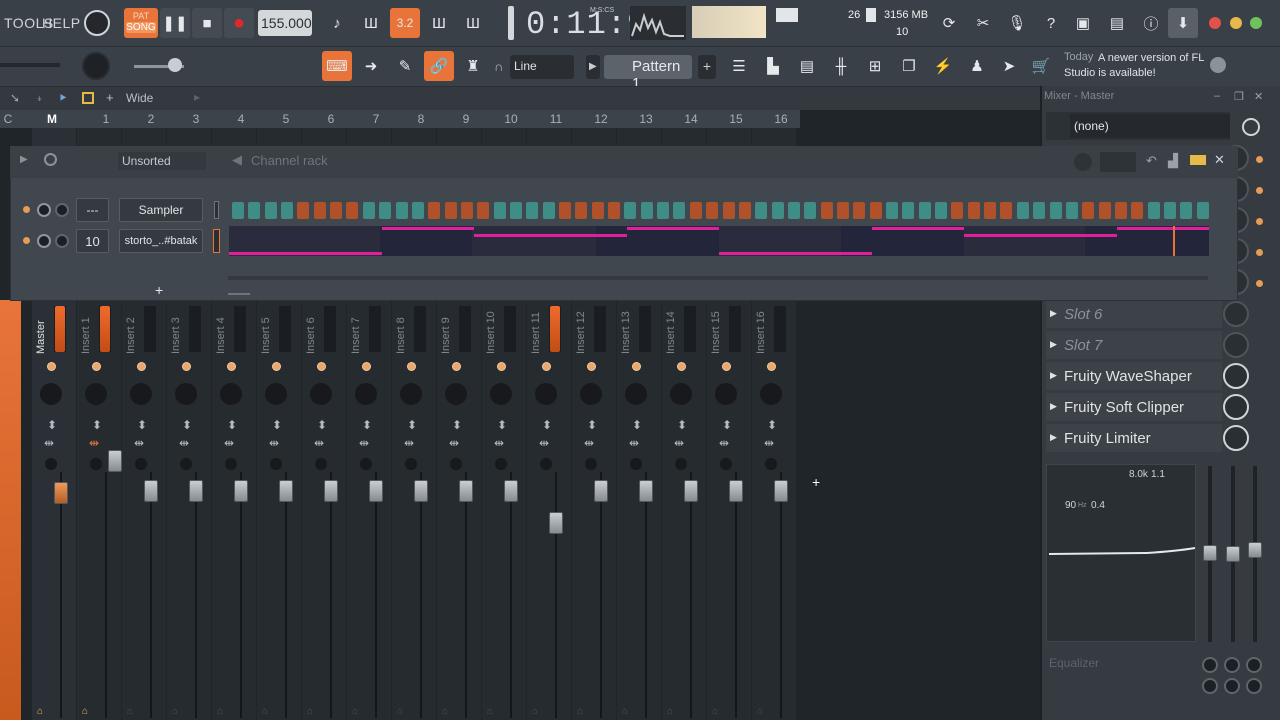  What do you see at coordinates (556, 119) in the screenshot?
I see `mixer-column-number: 11` at bounding box center [556, 119].